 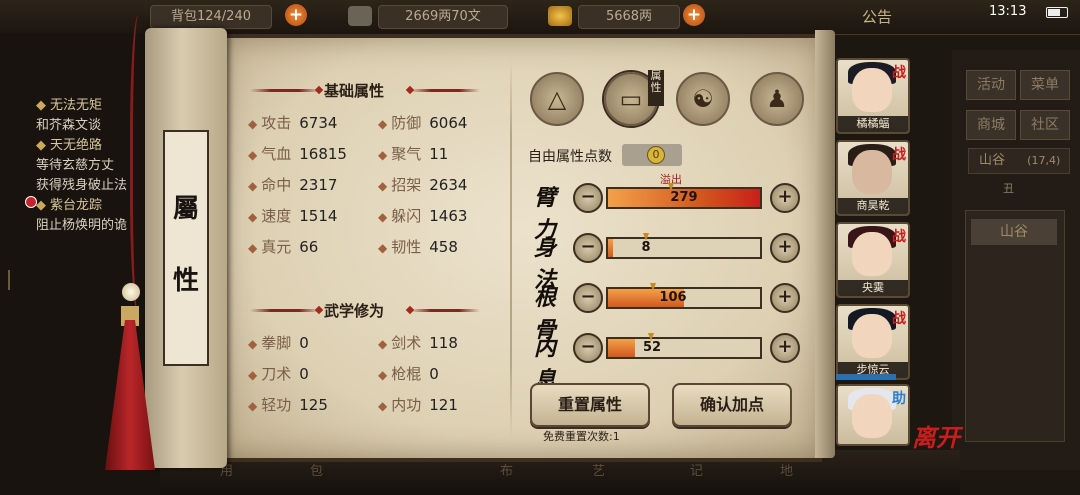 What do you see at coordinates (696, 469) in the screenshot?
I see `bottom-item: 记` at bounding box center [696, 469].